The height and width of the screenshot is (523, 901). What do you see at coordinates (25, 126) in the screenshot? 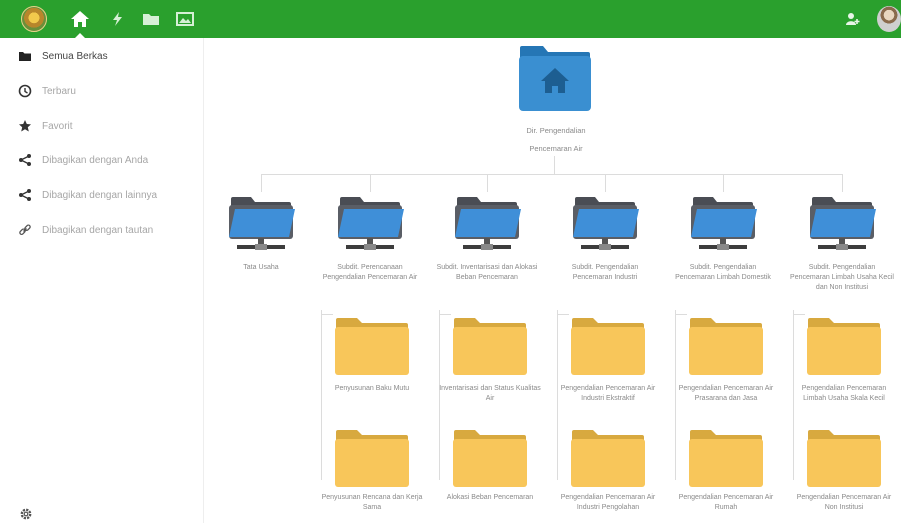
I see `star-icon` at bounding box center [25, 126].